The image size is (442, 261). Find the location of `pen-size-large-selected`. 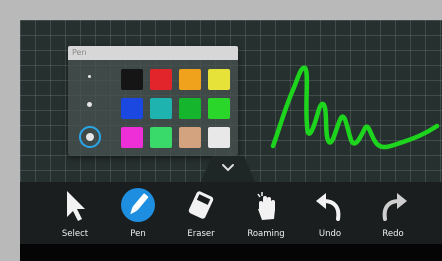

pen-size-large-selected is located at coordinates (90, 137).